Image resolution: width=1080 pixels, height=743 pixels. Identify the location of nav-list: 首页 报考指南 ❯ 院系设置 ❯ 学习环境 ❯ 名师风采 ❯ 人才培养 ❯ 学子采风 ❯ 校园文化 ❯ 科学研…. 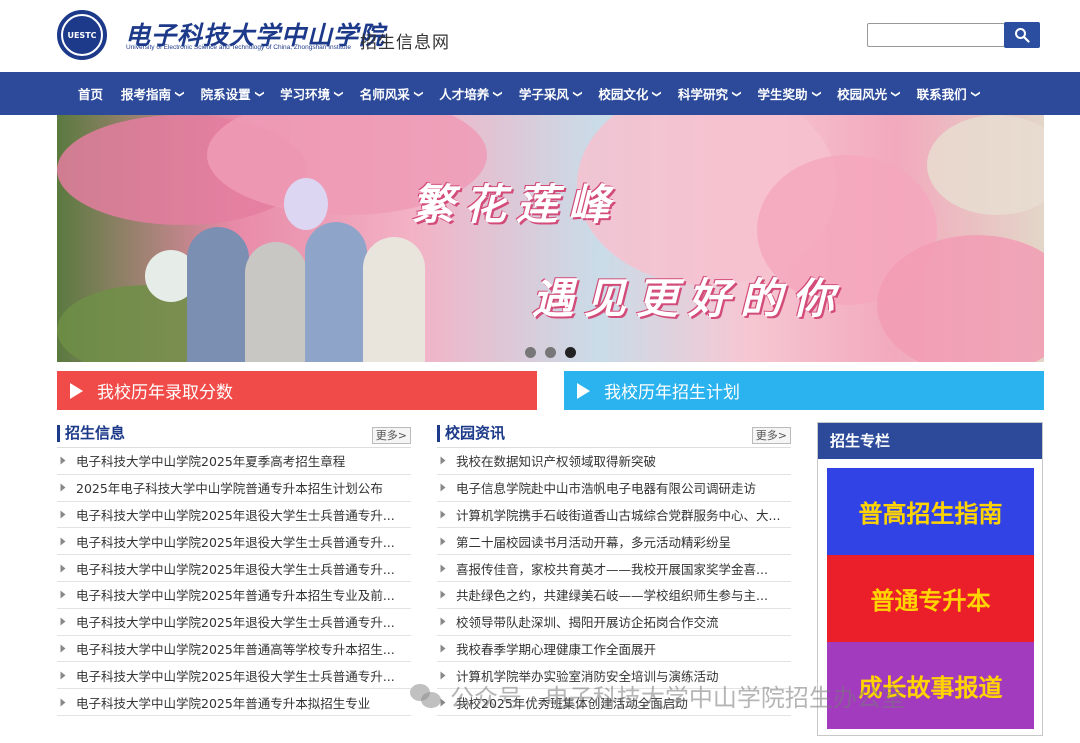
(540, 93).